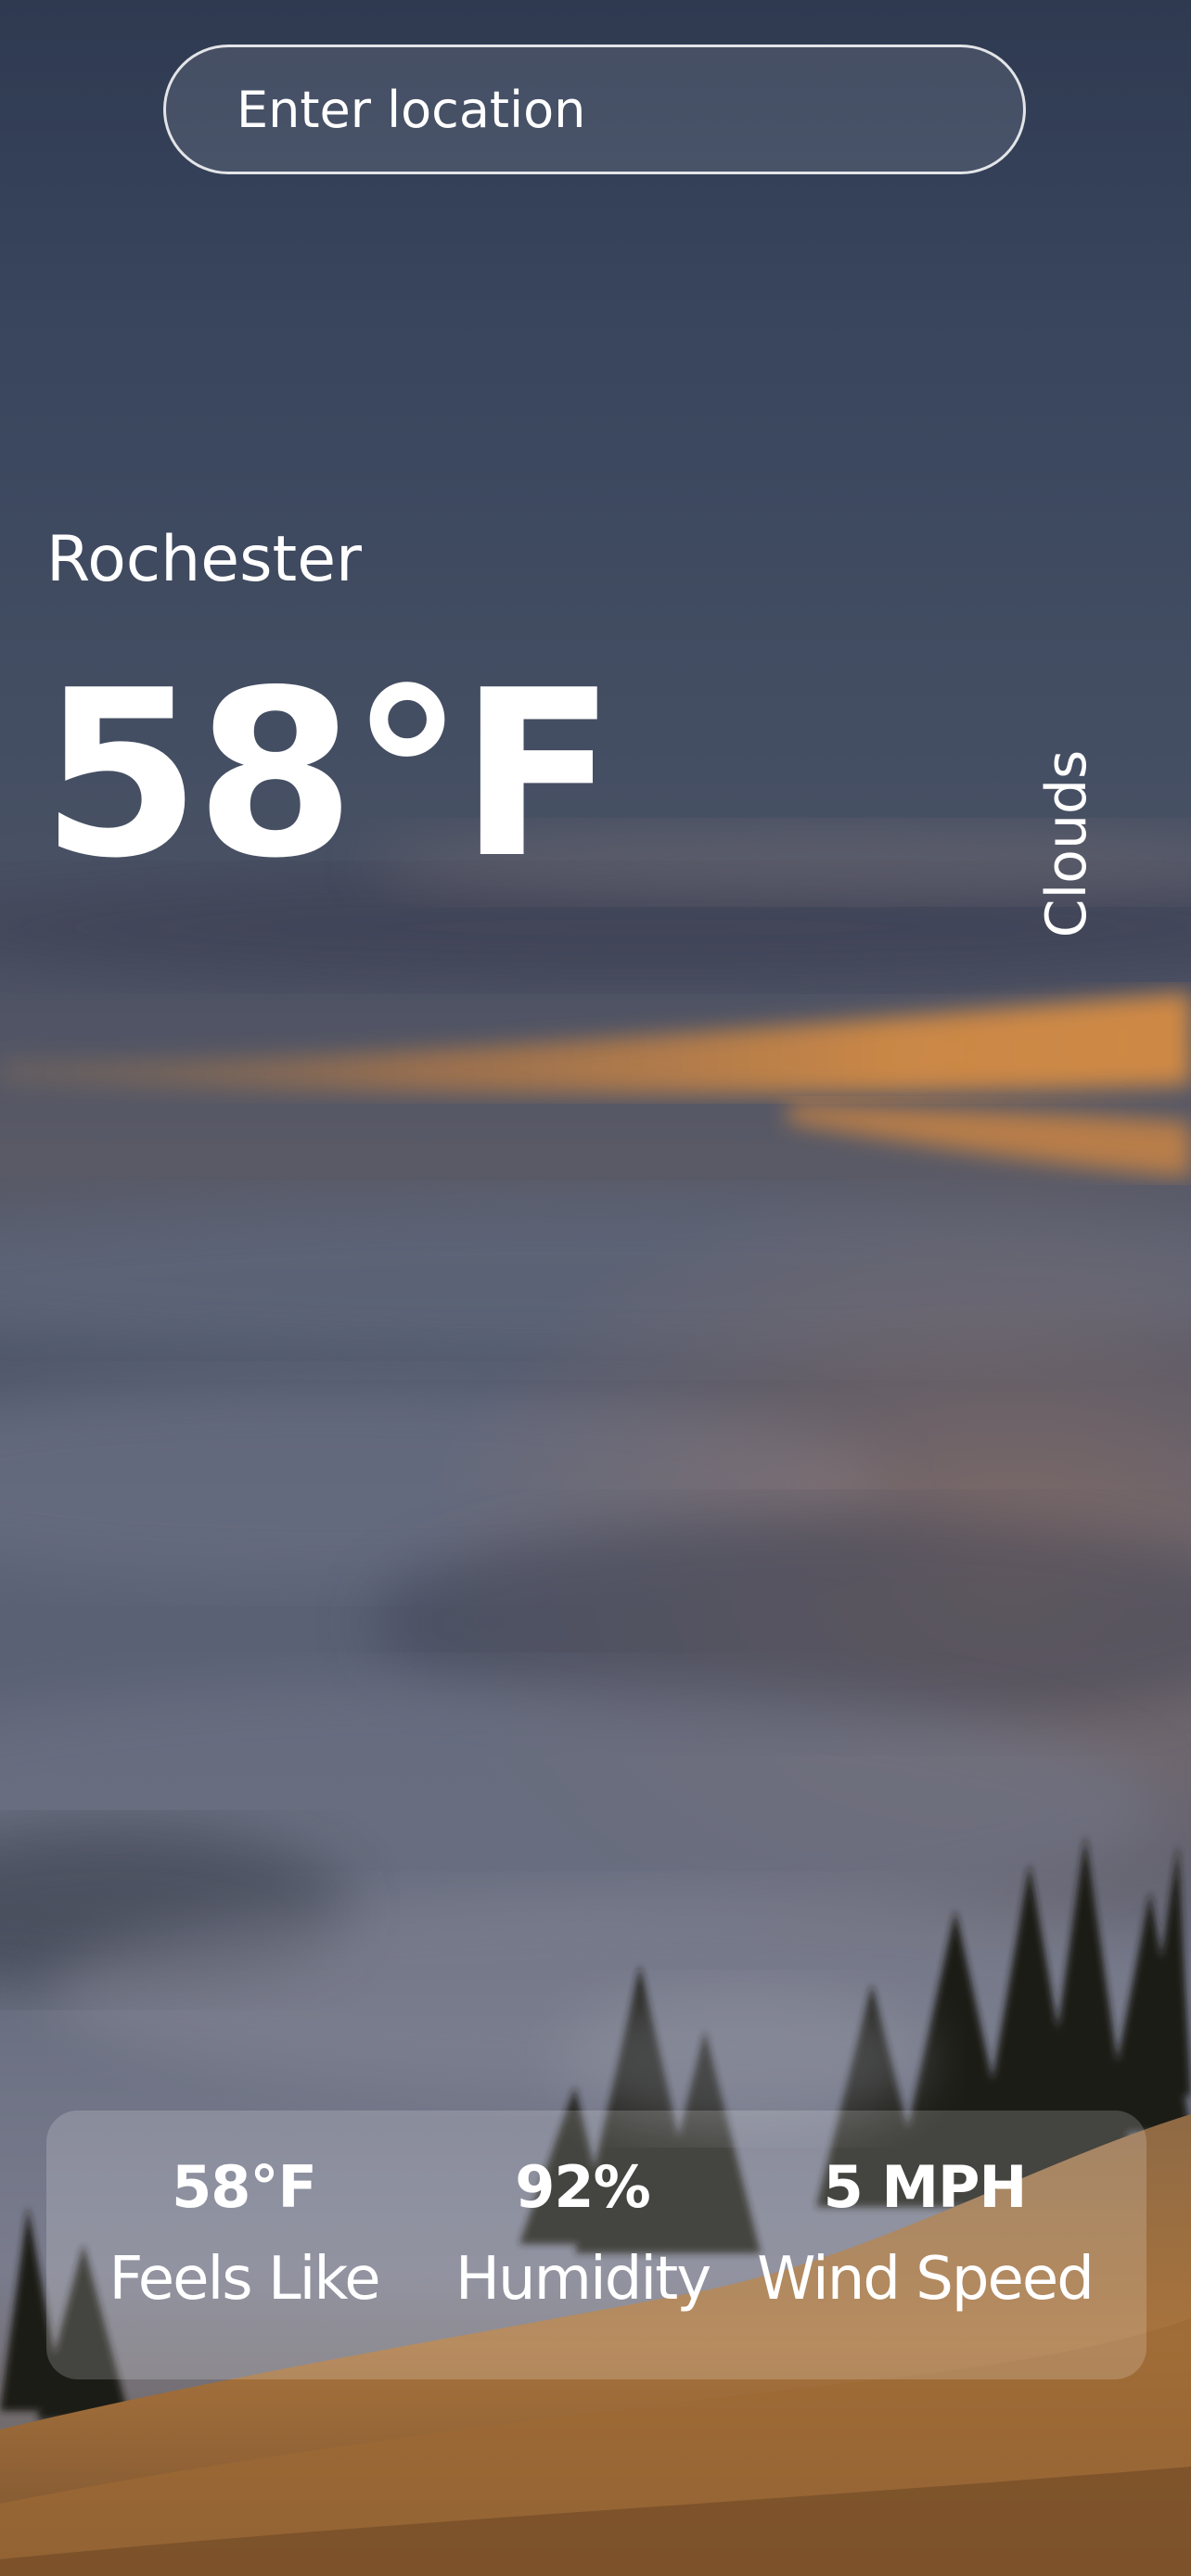  What do you see at coordinates (329, 776) in the screenshot?
I see `current-temperature: 58°F` at bounding box center [329, 776].